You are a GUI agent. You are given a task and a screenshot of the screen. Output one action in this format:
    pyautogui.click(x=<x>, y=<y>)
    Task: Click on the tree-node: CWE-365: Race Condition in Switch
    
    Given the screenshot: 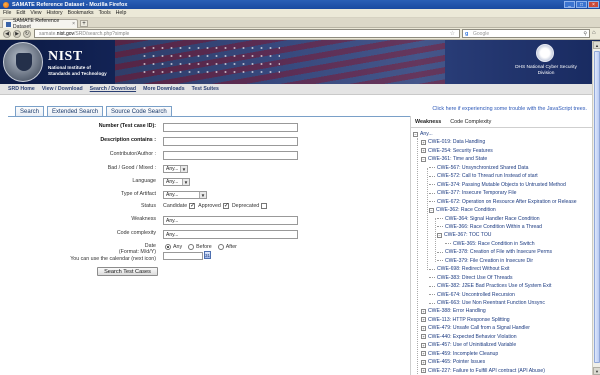 What is the action you would take?
    pyautogui.click(x=490, y=244)
    